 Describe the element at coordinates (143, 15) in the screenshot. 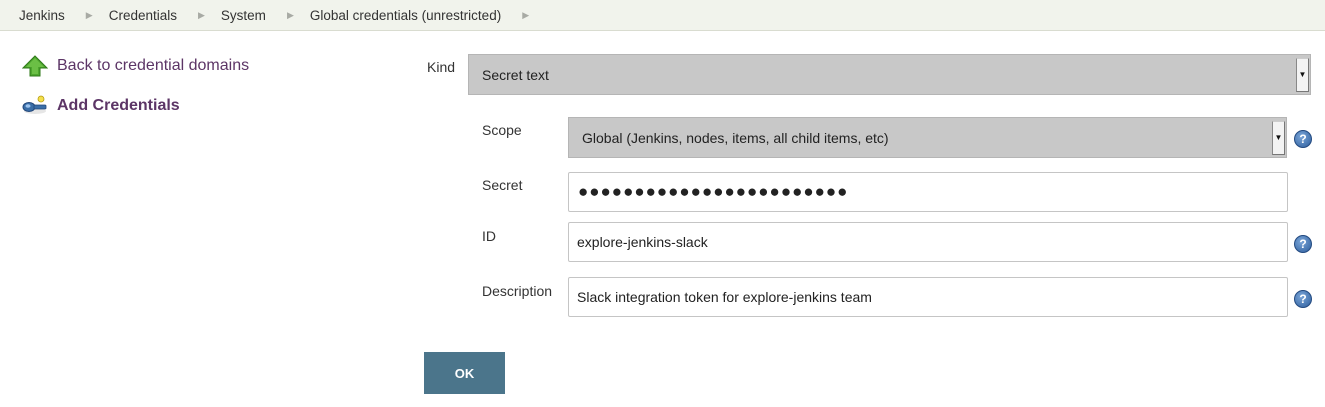

I see `breadcrumb-label: Credentials` at that location.